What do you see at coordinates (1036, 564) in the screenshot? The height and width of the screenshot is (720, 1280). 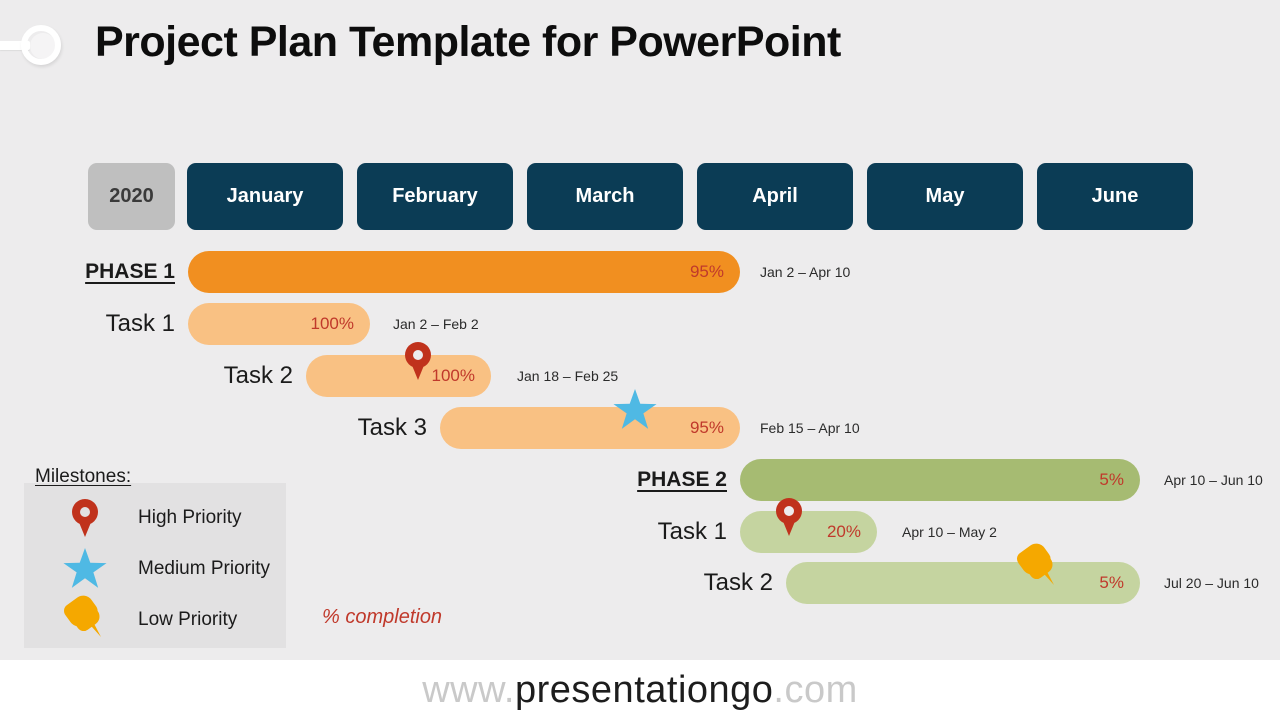 I see `low-priority-pushpin-icon` at bounding box center [1036, 564].